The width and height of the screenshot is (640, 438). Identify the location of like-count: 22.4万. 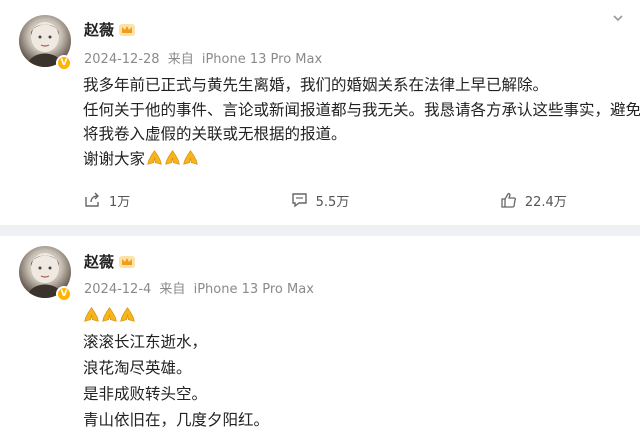
(545, 202).